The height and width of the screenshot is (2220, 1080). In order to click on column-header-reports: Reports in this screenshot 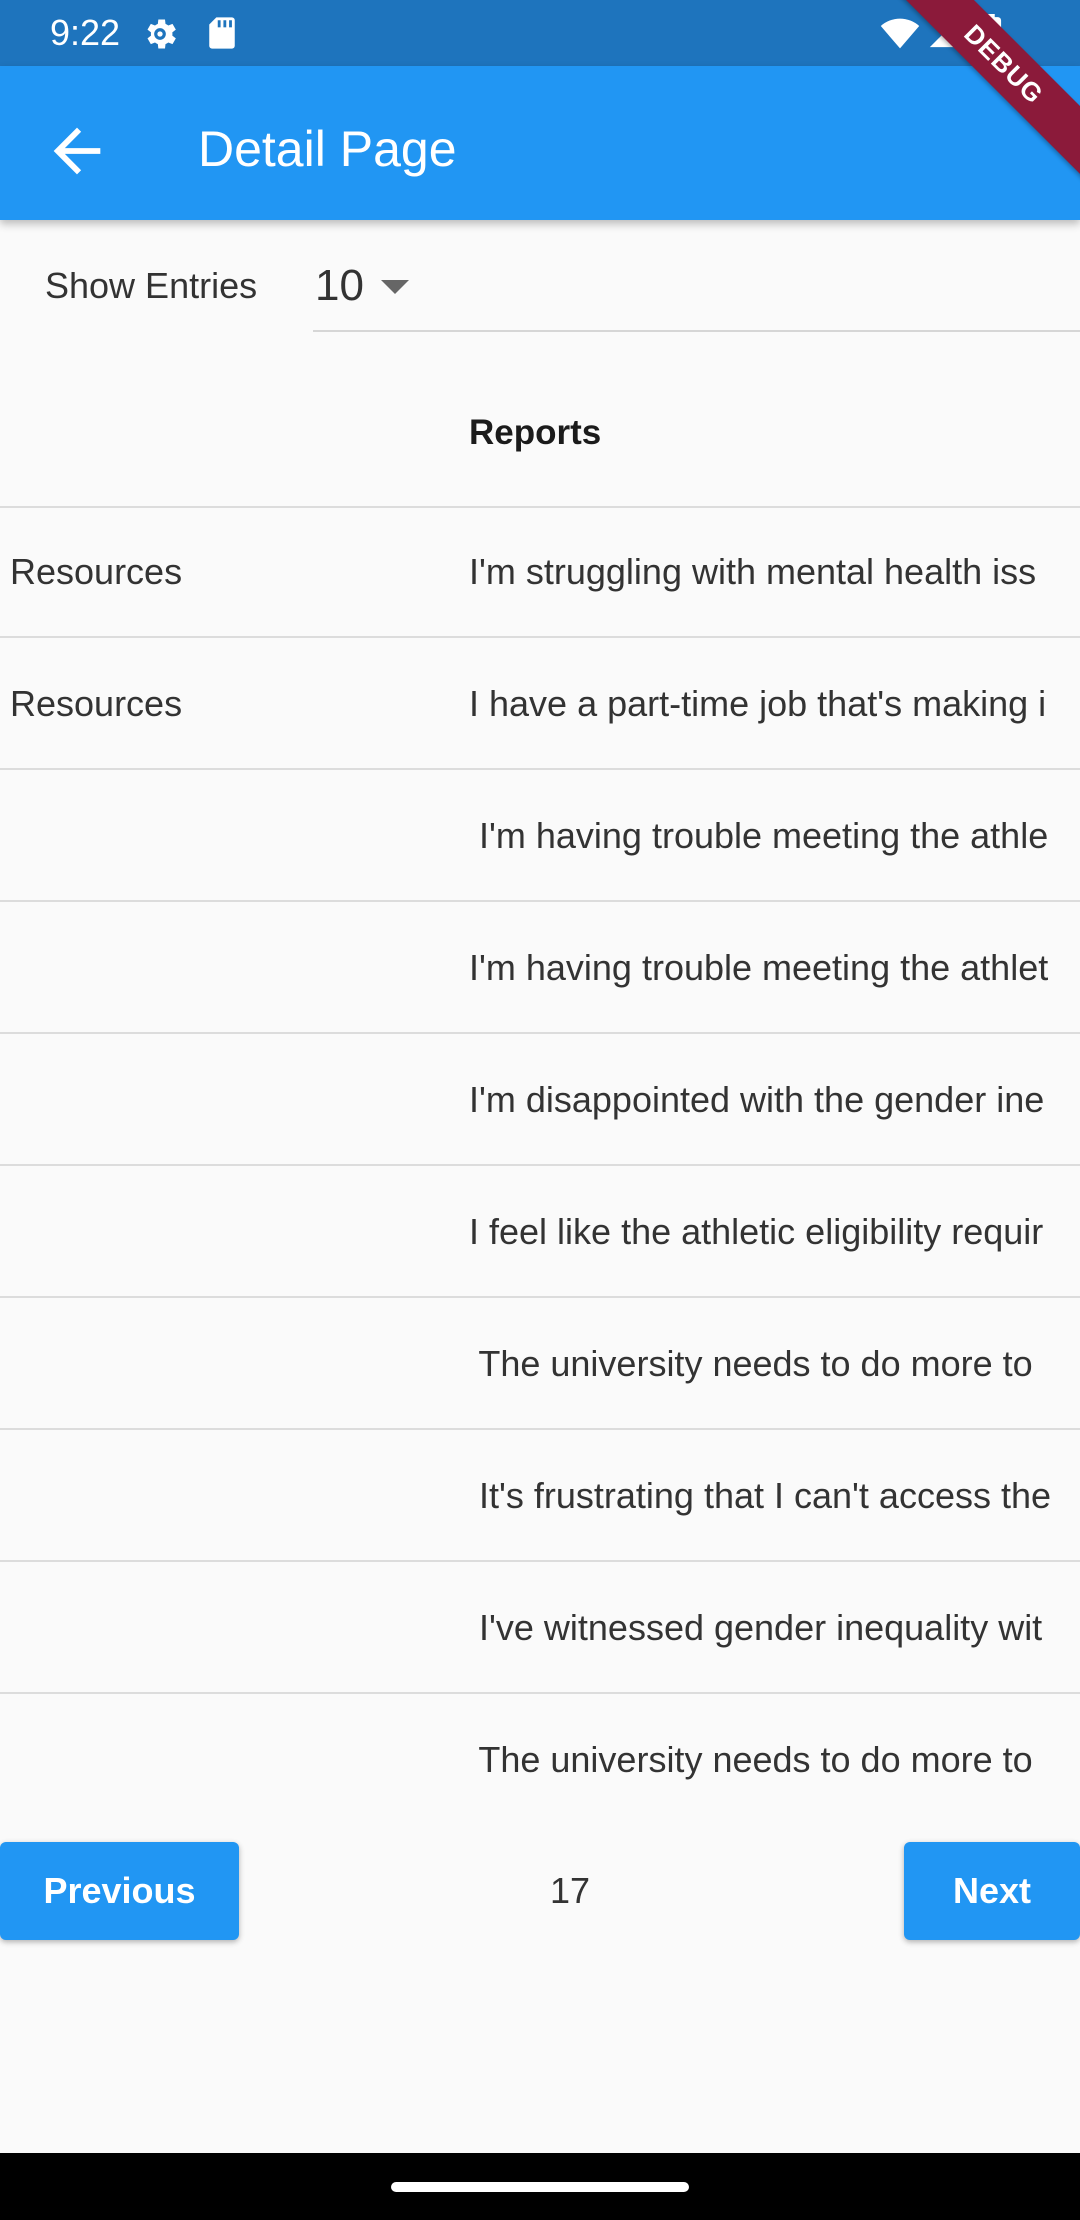, I will do `click(535, 432)`.